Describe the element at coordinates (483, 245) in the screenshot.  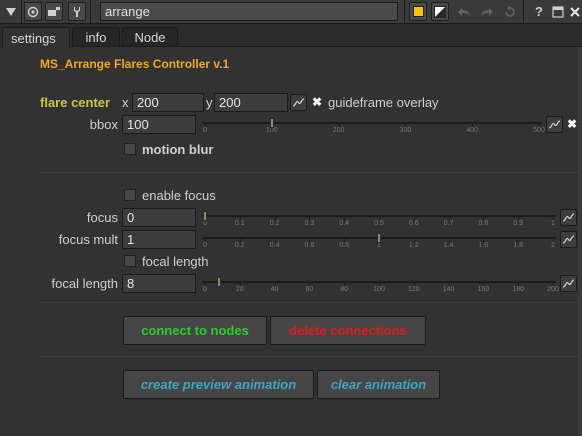
I see `slider-tick-label: 1.6` at that location.